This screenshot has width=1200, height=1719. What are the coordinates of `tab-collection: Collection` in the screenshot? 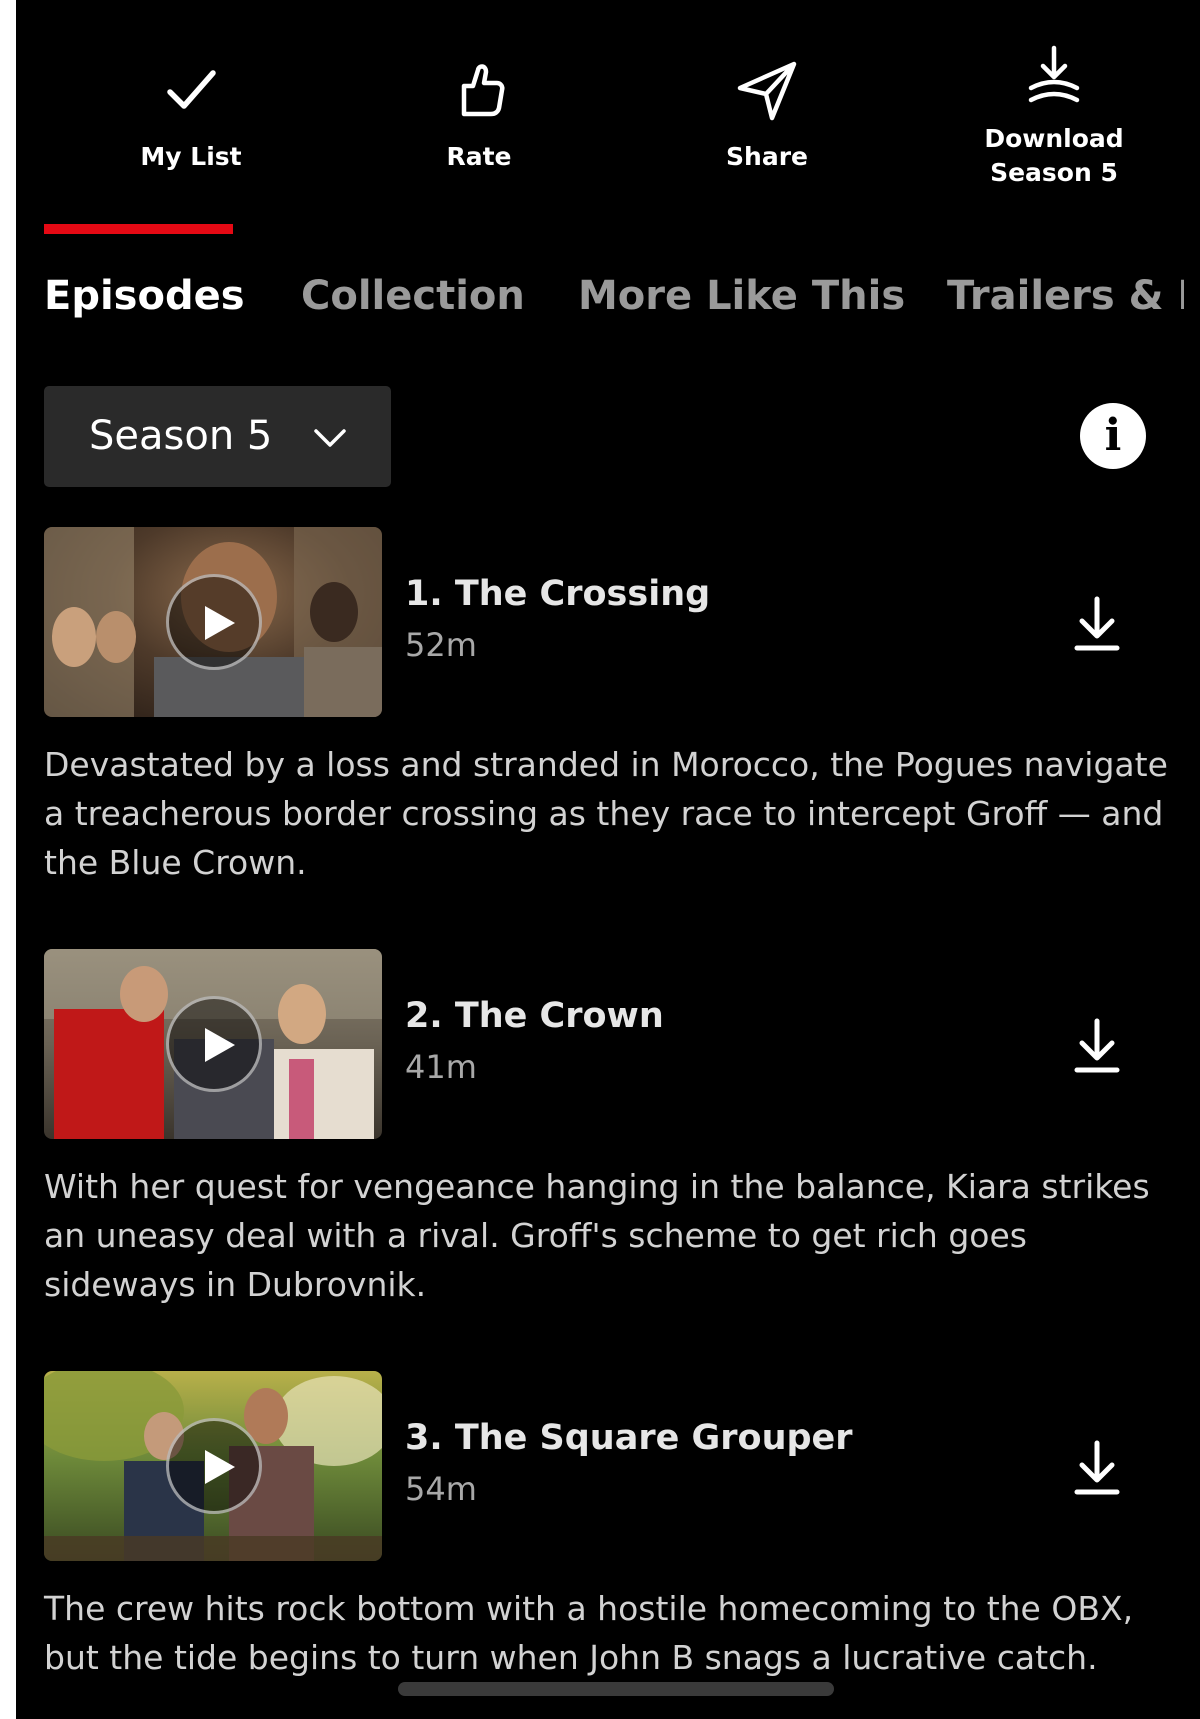 It's located at (413, 296).